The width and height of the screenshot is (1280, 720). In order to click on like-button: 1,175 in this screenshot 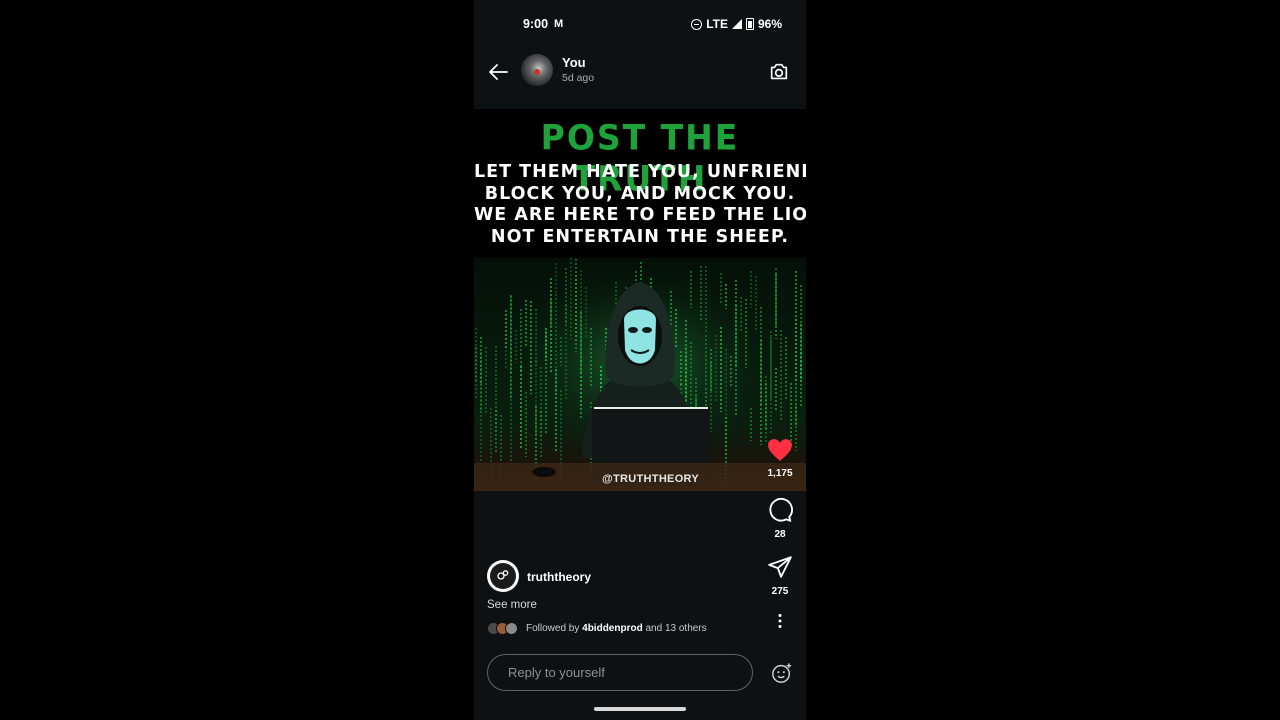, I will do `click(780, 458)`.